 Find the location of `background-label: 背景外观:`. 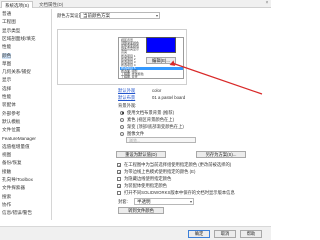

background-label: 背景外观: is located at coordinates (127, 105).